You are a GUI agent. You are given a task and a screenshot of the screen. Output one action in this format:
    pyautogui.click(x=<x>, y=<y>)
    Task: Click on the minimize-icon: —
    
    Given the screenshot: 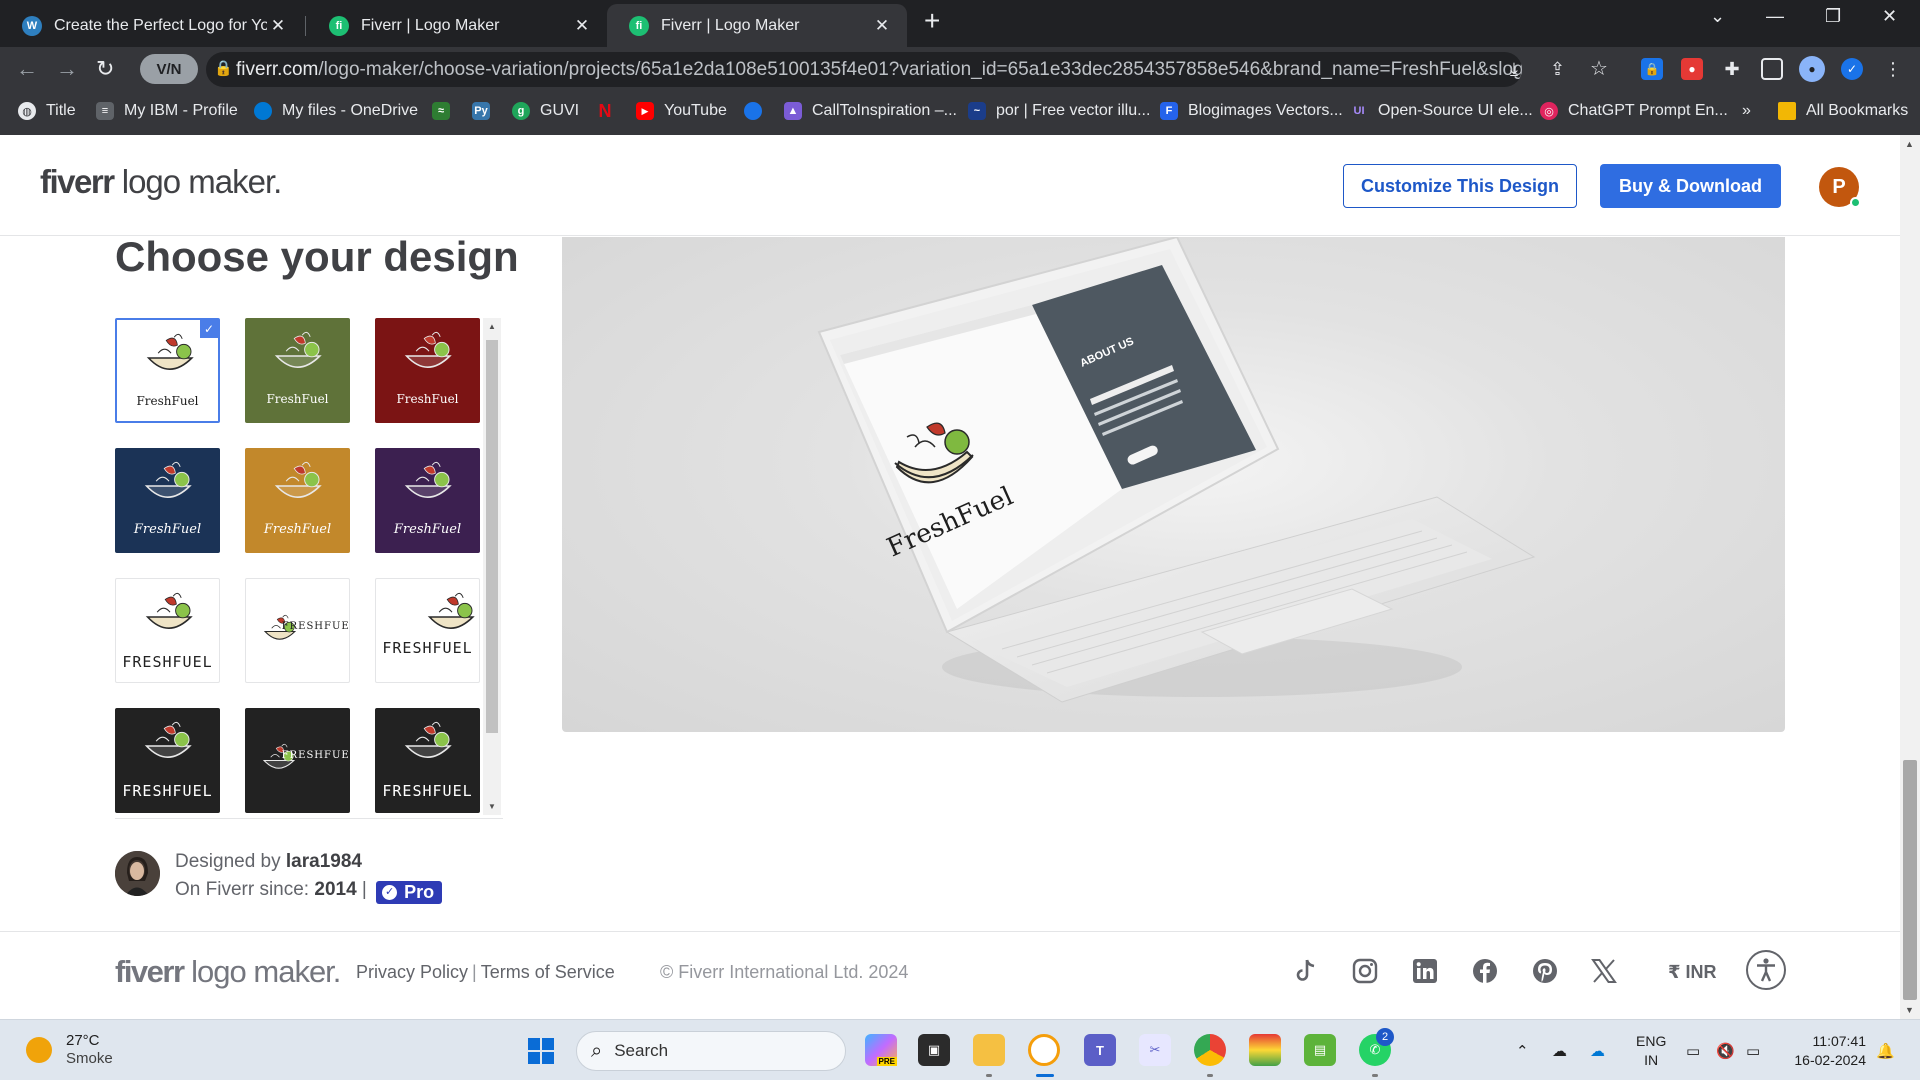 What is the action you would take?
    pyautogui.click(x=1775, y=16)
    